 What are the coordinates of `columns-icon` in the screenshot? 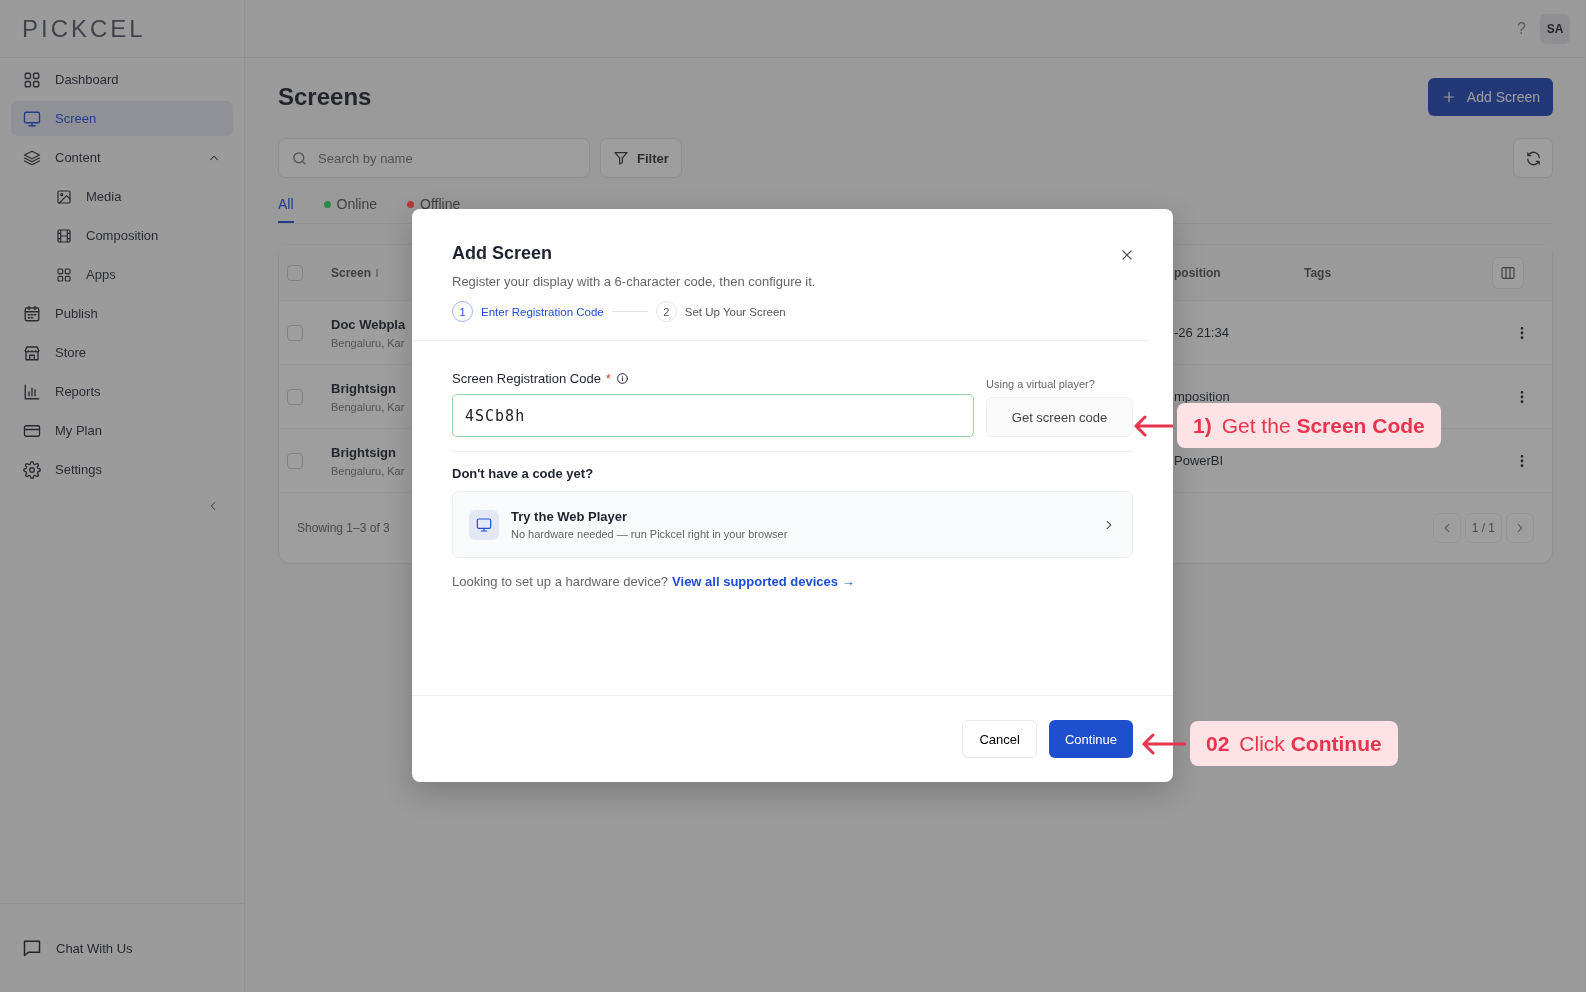 It's located at (1508, 272).